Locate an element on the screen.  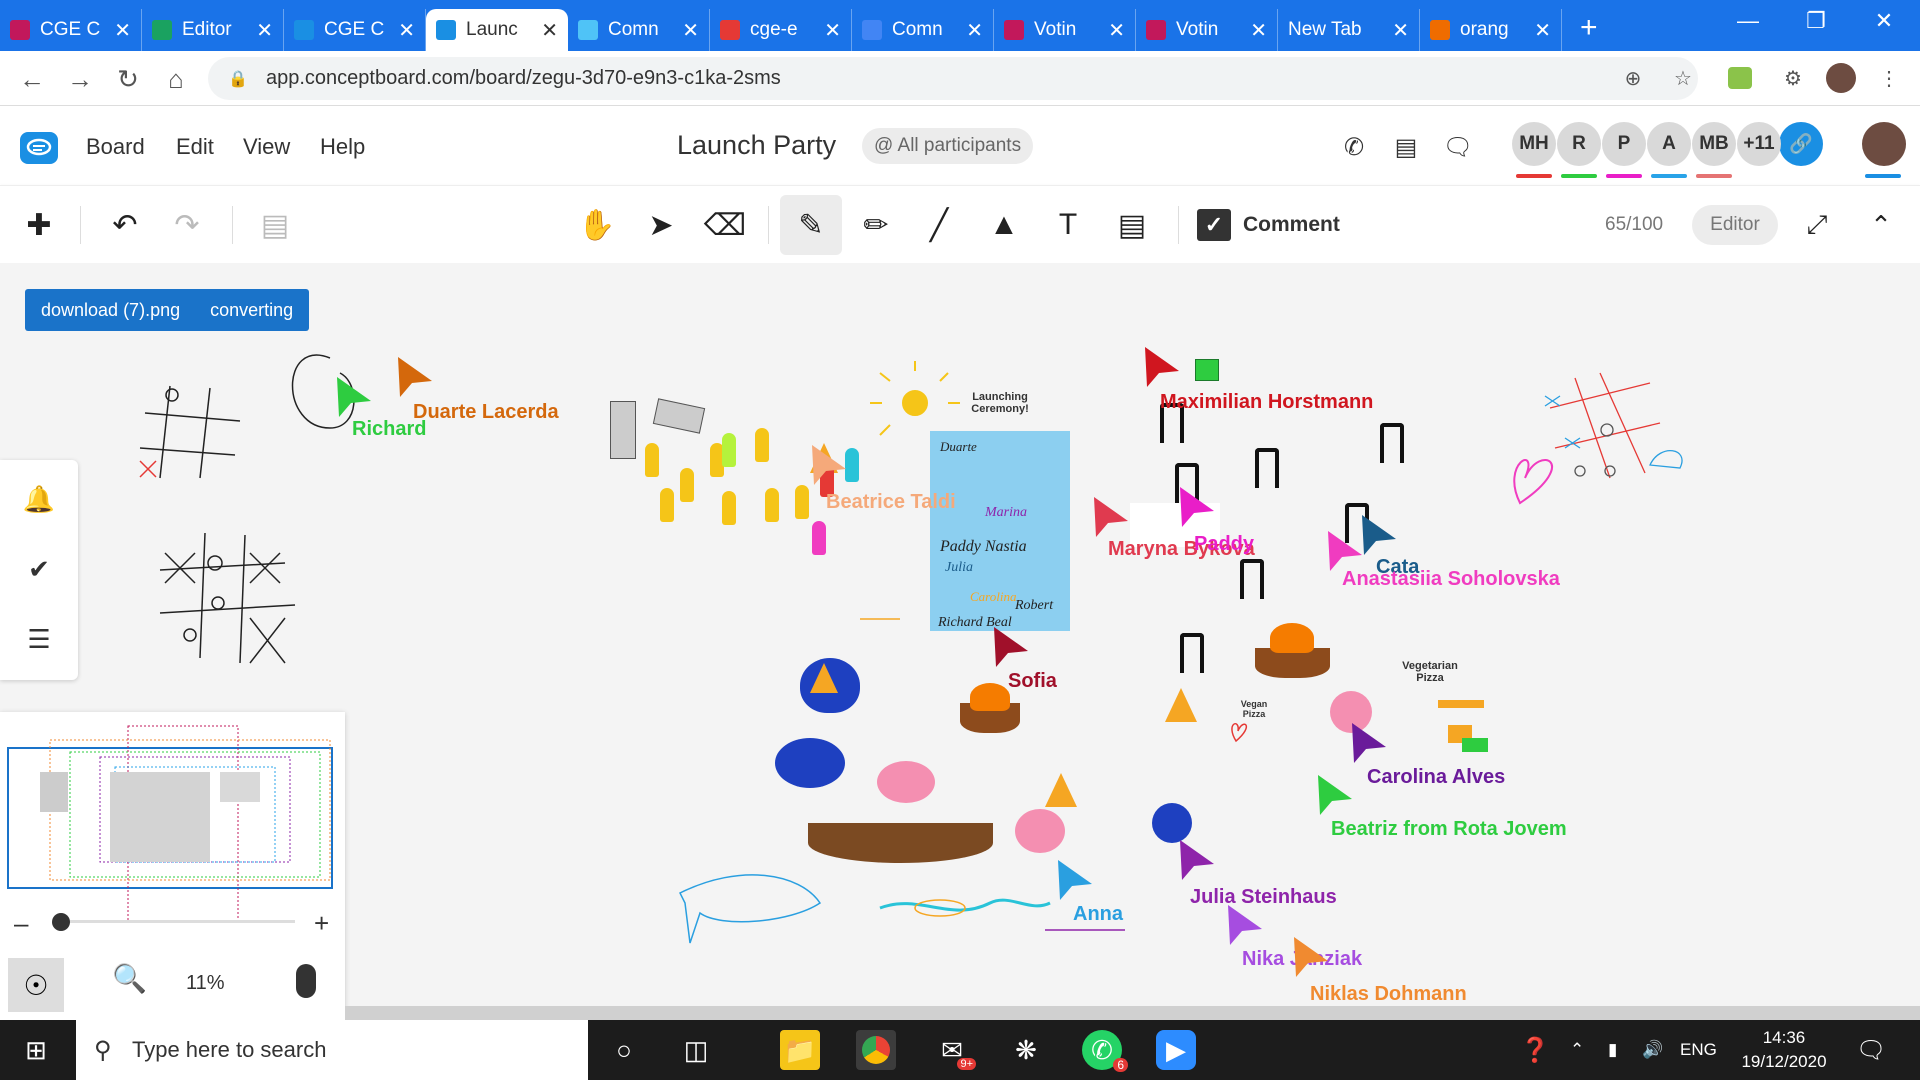
home-icon: ⌂ is located at coordinates (176, 79).